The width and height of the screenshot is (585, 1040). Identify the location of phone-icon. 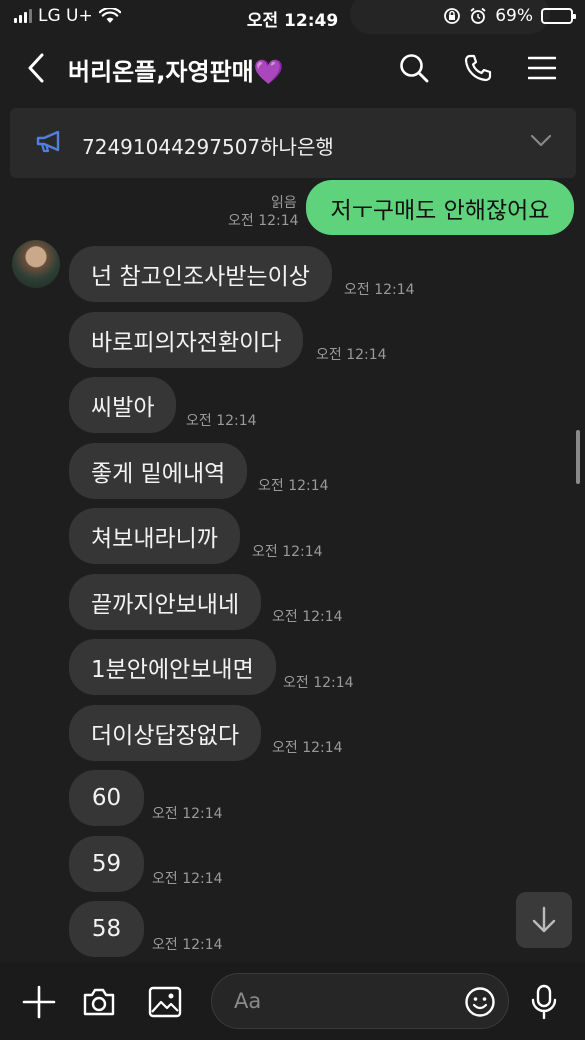
(478, 68).